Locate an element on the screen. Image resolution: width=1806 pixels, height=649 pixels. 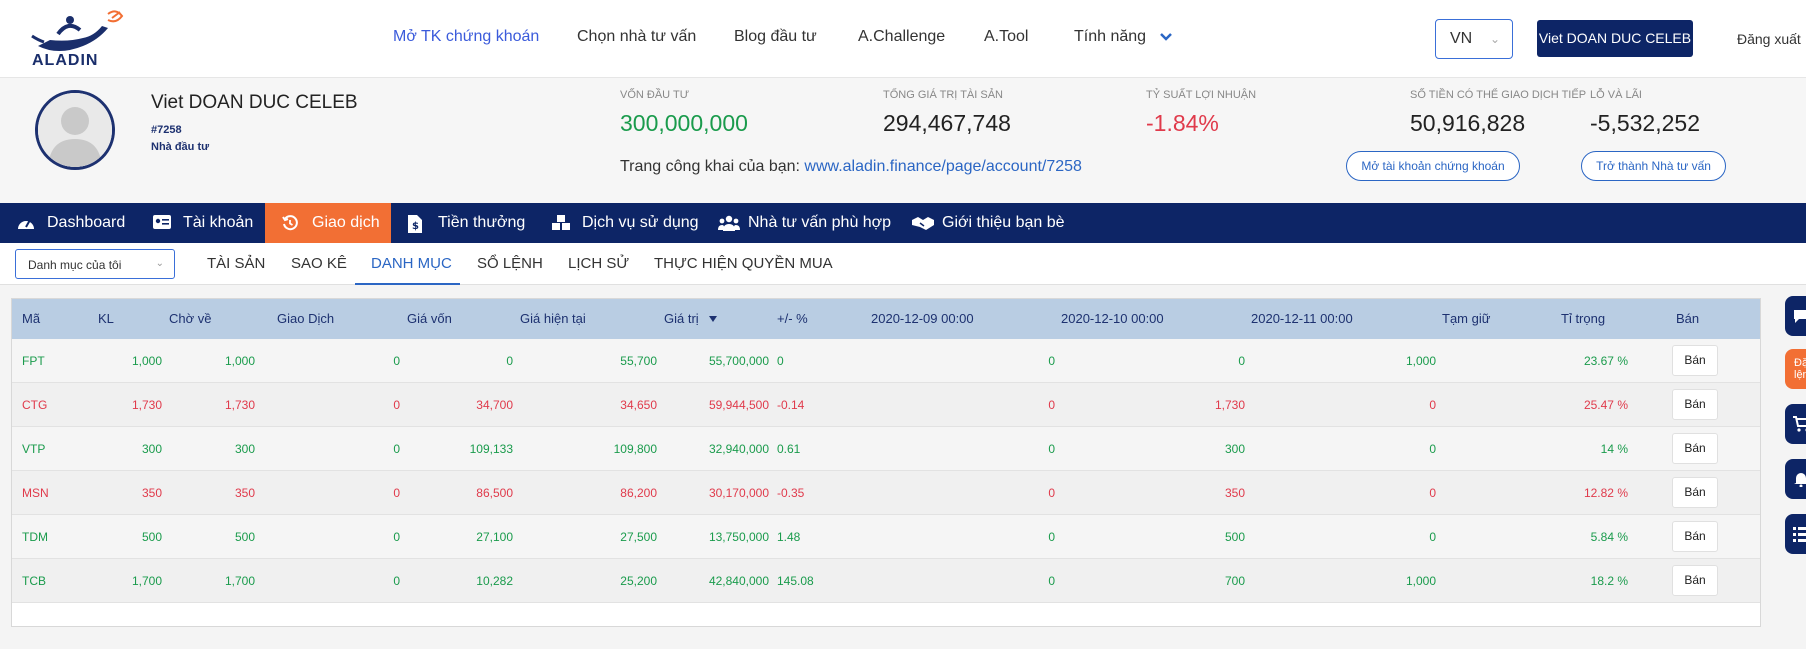
active-tab-underline is located at coordinates (407, 284).